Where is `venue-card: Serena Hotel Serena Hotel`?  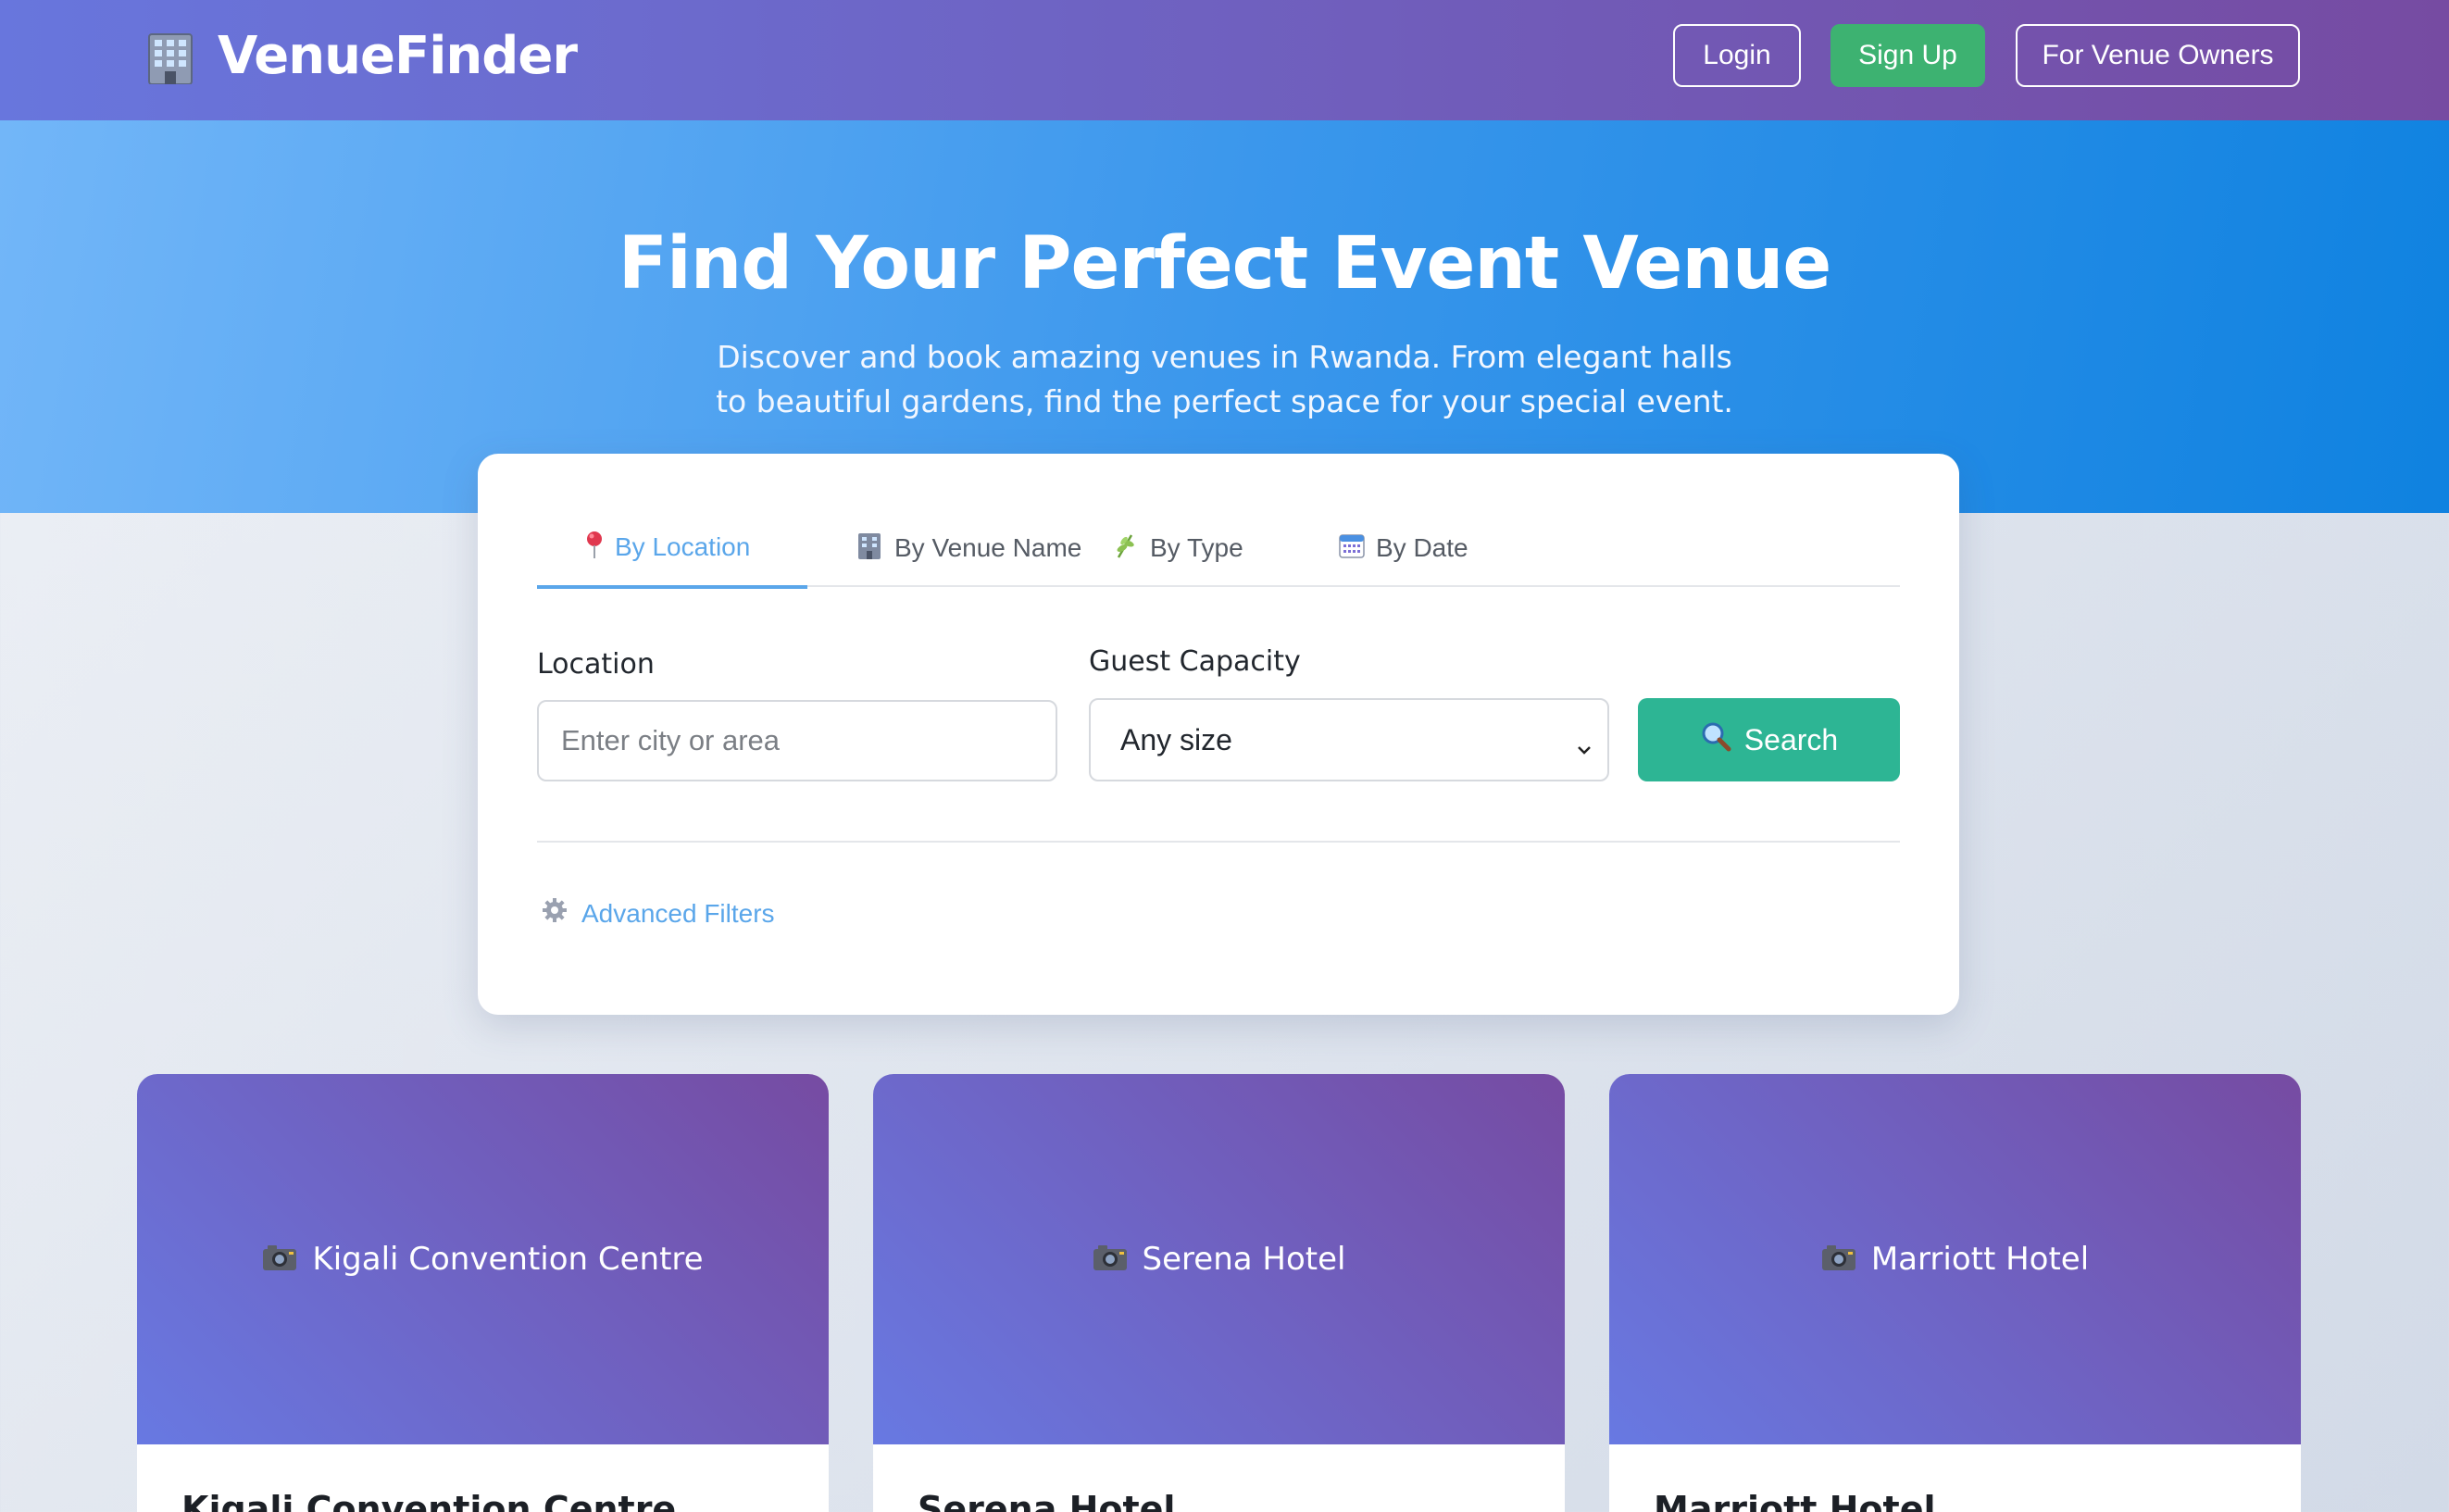 venue-card: Serena Hotel Serena Hotel is located at coordinates (1219, 1293).